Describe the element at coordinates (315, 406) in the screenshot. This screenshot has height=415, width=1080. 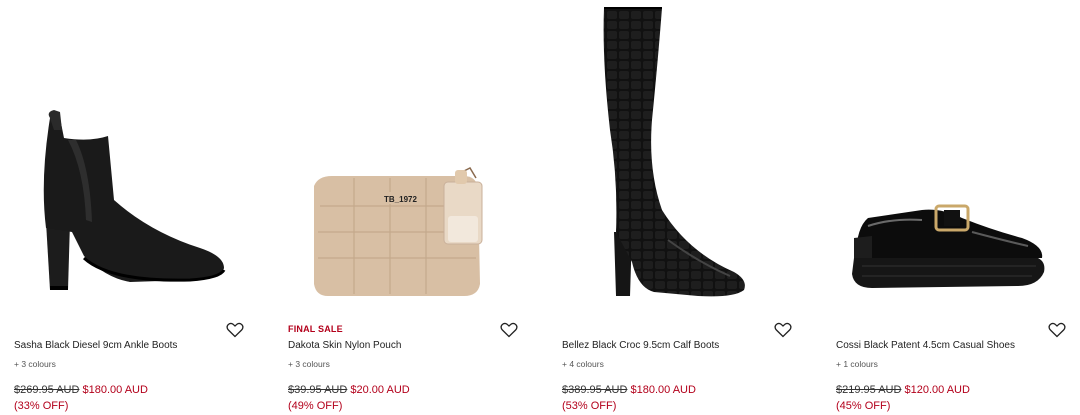
I see `discount-label: (49% OFF)` at that location.